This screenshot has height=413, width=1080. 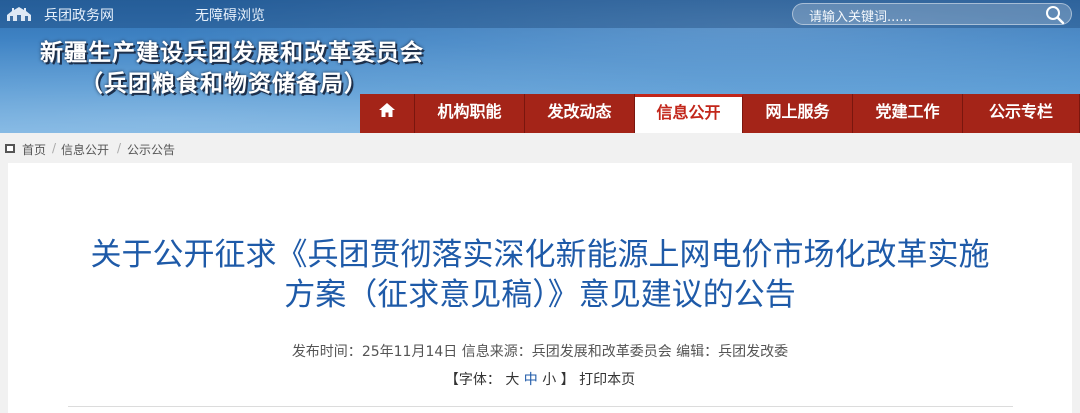 What do you see at coordinates (540, 148) in the screenshot?
I see `breadcrumb: 首页 / 信息公开 / 公示公告` at bounding box center [540, 148].